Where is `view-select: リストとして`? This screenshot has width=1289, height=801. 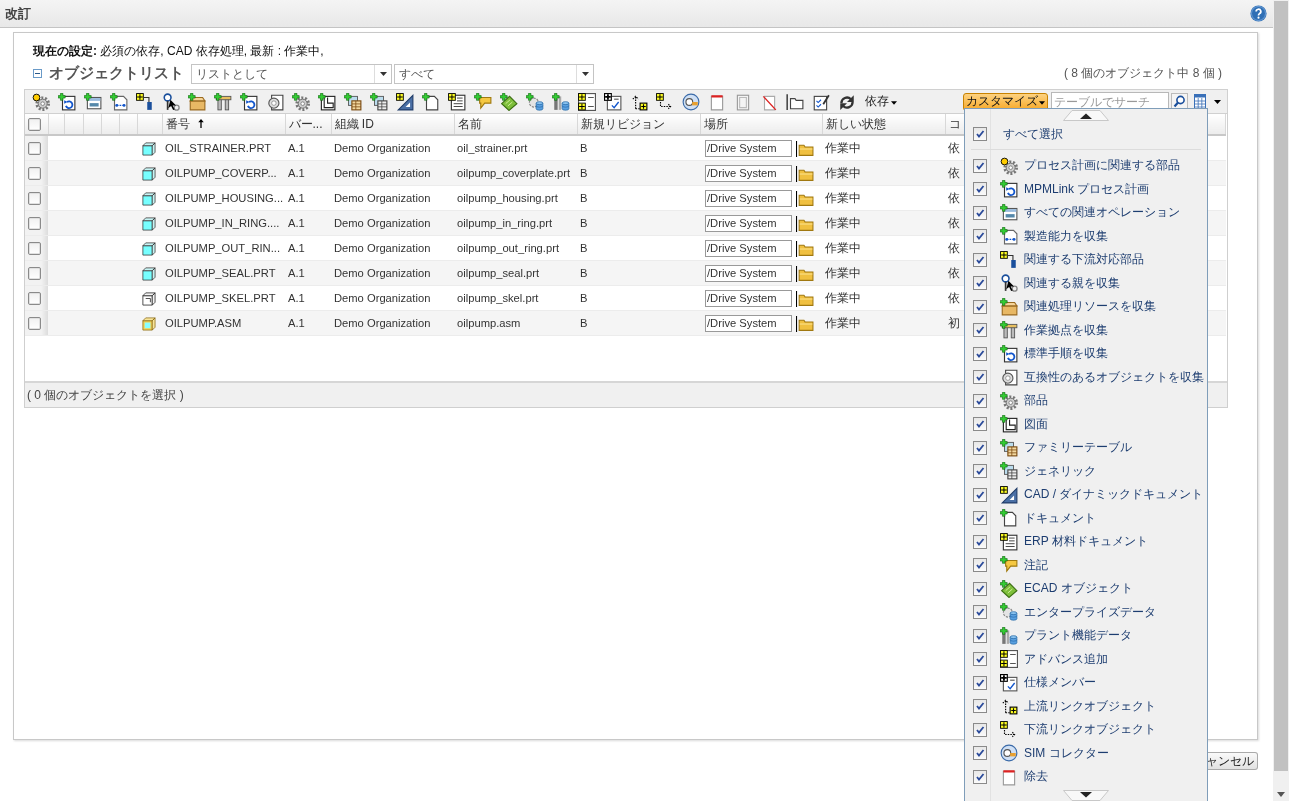 view-select: リストとして is located at coordinates (291, 73).